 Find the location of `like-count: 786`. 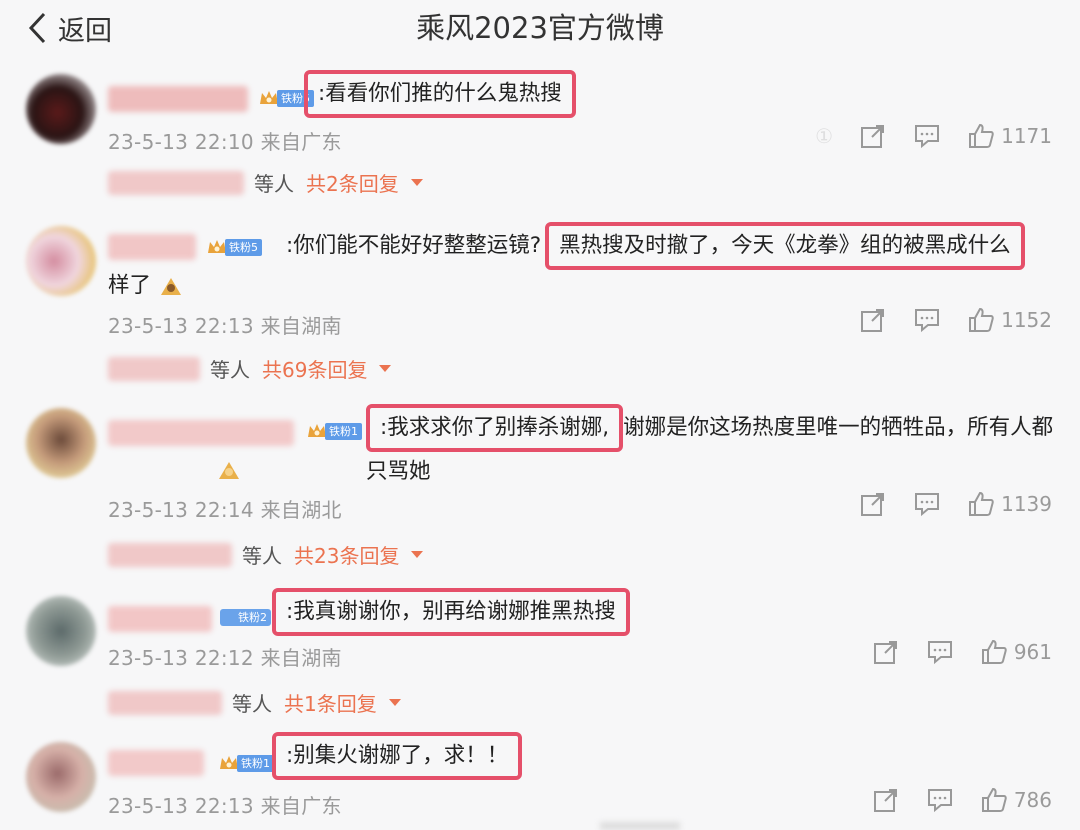

like-count: 786 is located at coordinates (1032, 800).